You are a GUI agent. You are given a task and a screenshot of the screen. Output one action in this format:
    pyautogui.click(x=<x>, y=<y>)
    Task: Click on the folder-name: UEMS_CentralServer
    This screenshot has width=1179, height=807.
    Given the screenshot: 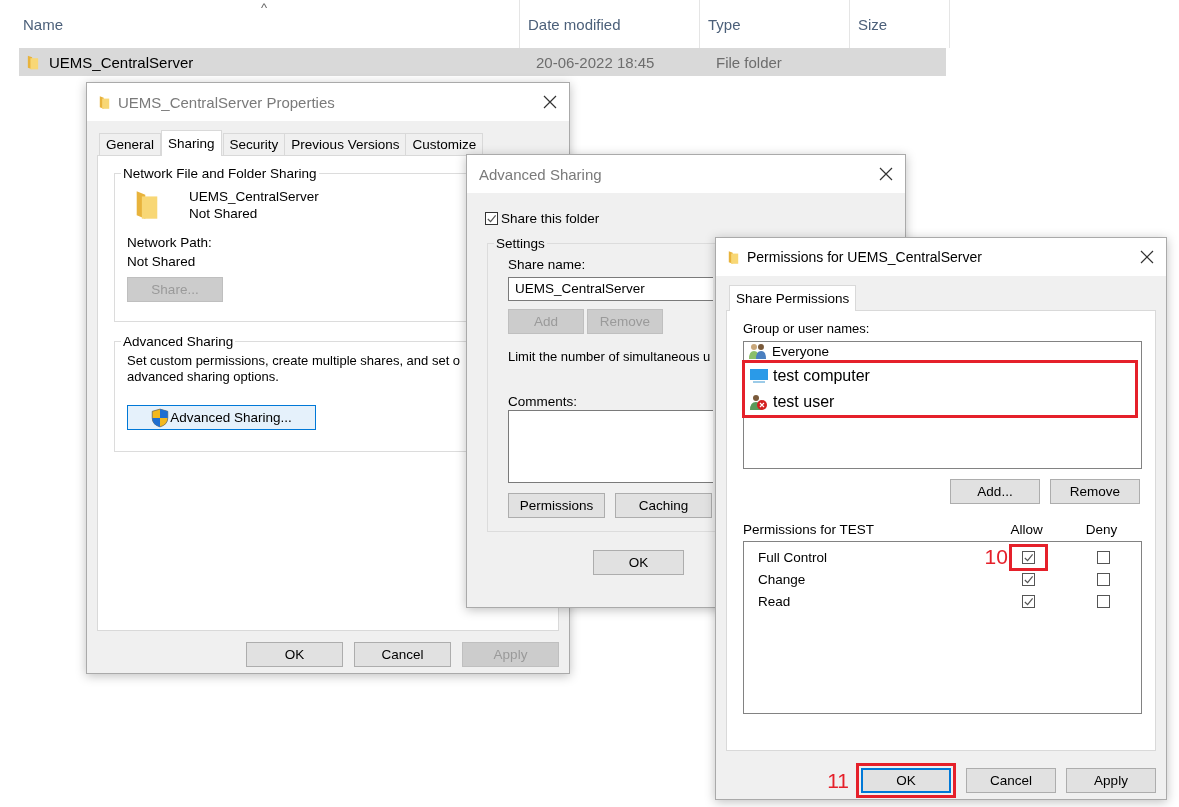 What is the action you would take?
    pyautogui.click(x=254, y=196)
    